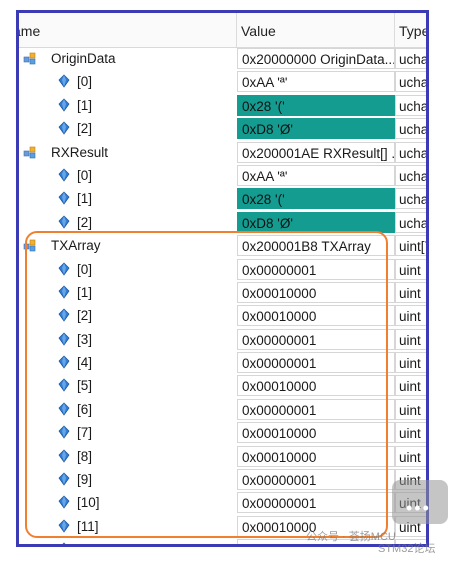 Image resolution: width=455 pixels, height=561 pixels. Describe the element at coordinates (80, 152) in the screenshot. I see `row-name: RXResult` at that location.